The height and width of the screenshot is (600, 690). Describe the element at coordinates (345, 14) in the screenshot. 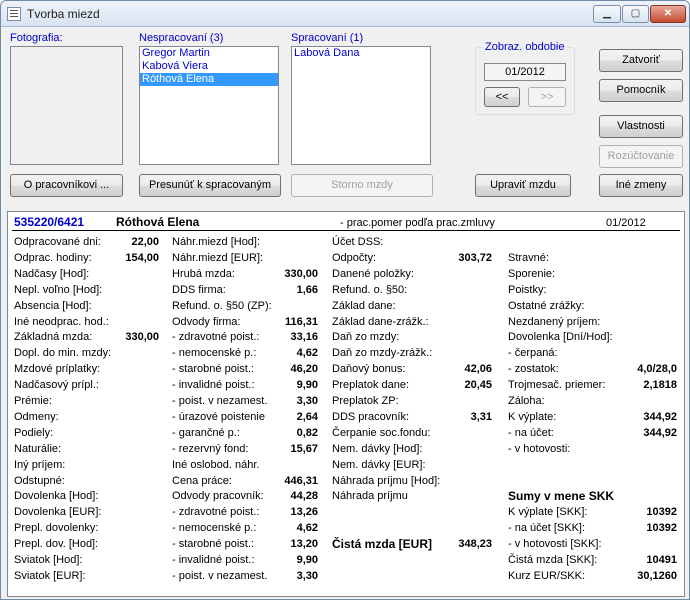

I see `title-bar: Tvorba miezd ▁ ▢ ✕` at that location.